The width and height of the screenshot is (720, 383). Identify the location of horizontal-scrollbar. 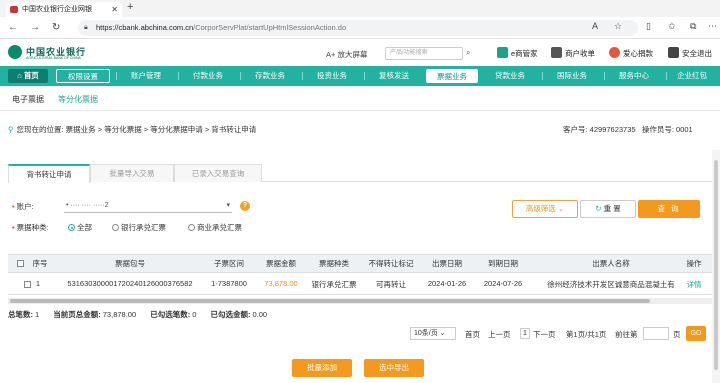
(360, 301).